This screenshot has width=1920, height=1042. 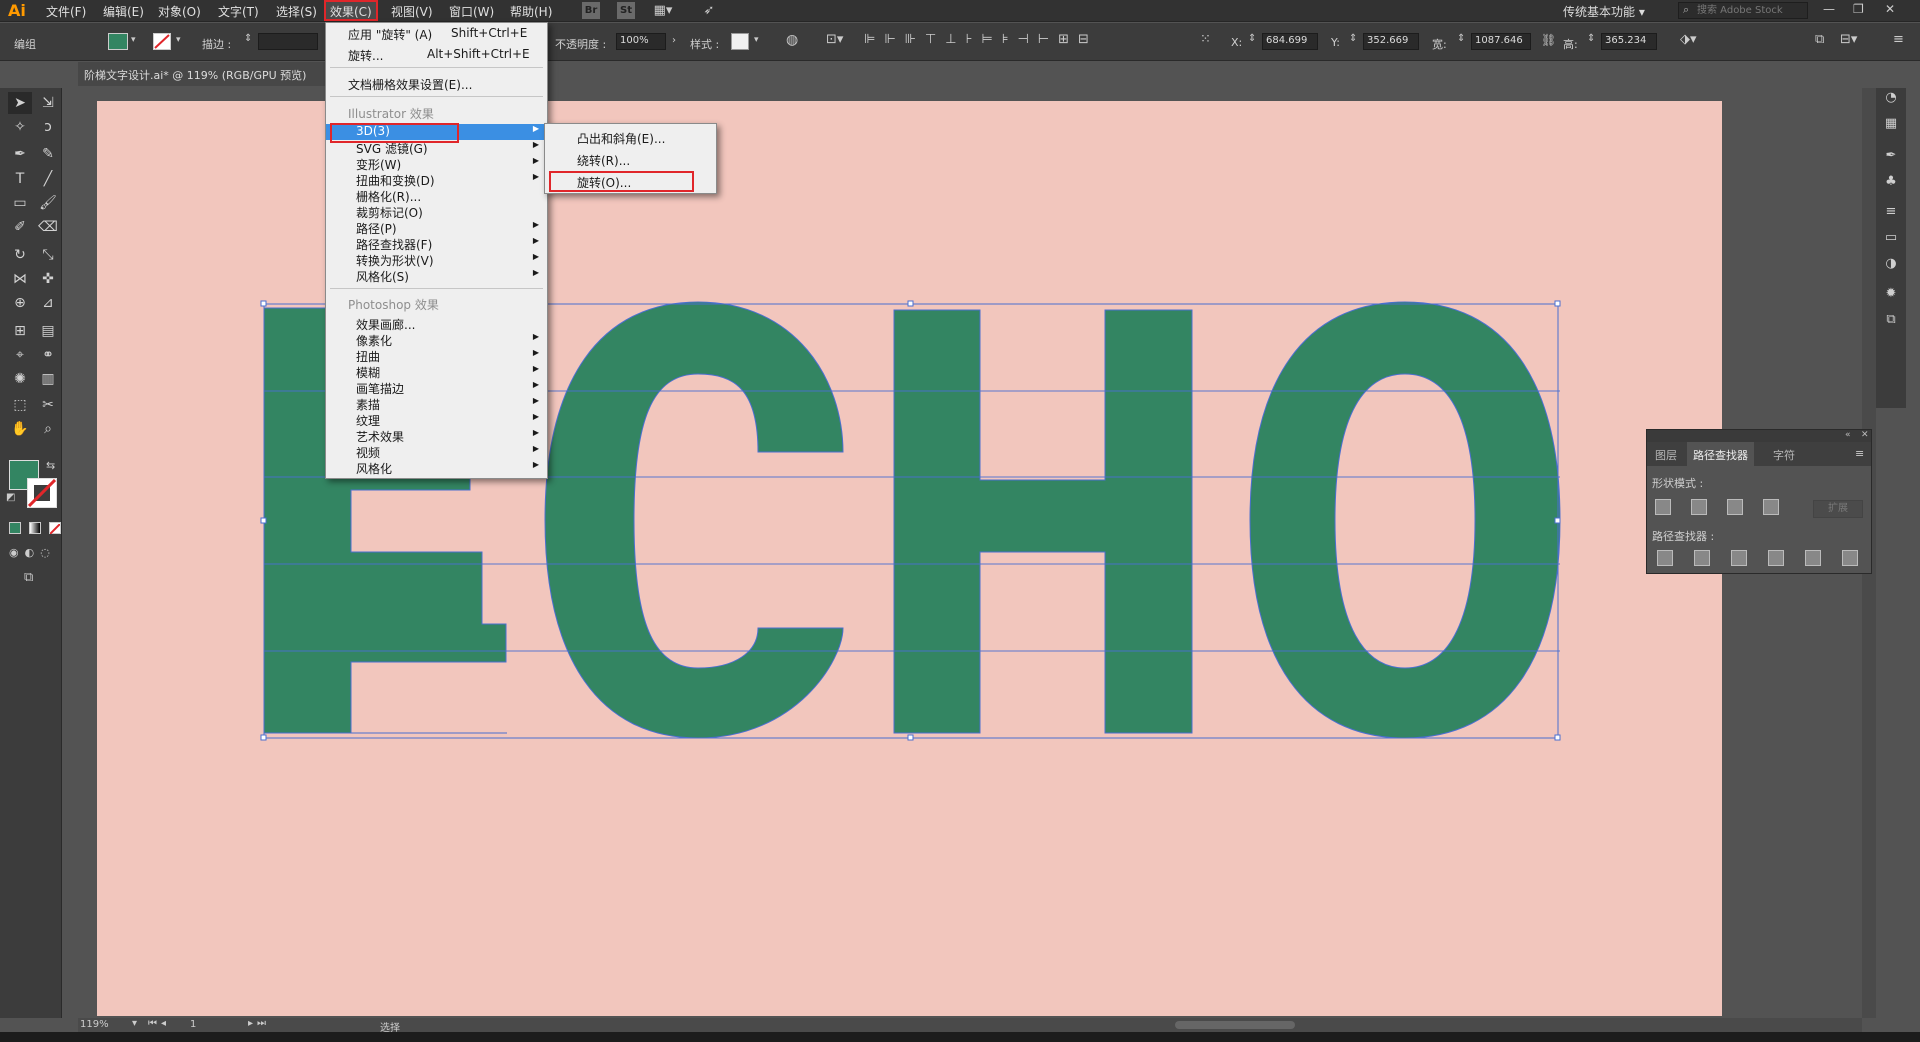 I want to click on stroke-panel-icon: ≡, so click(x=1891, y=212).